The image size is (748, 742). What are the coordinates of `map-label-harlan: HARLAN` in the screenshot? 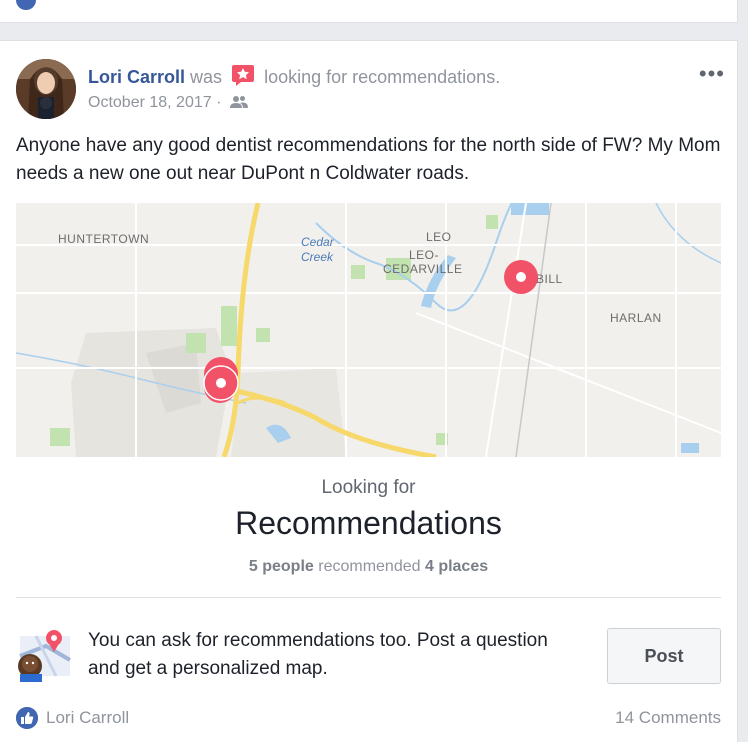 It's located at (636, 318).